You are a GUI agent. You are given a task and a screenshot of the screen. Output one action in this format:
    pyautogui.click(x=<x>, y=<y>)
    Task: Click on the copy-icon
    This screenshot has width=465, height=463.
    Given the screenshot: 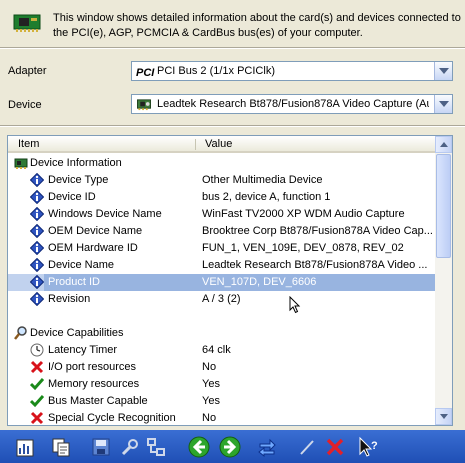 What is the action you would take?
    pyautogui.click(x=61, y=447)
    